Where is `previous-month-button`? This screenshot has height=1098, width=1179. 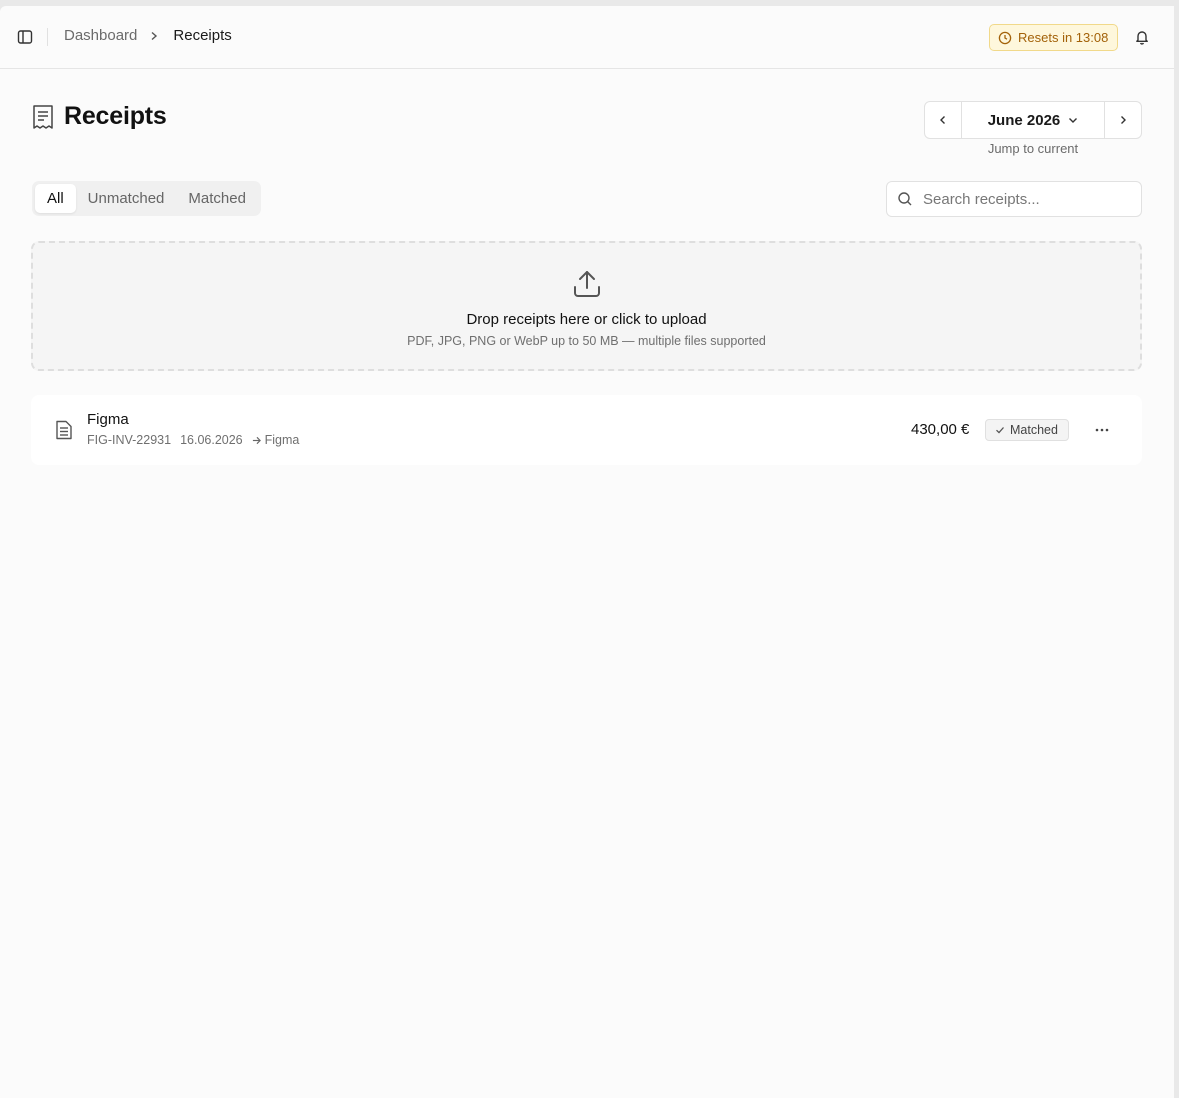 previous-month-button is located at coordinates (943, 120).